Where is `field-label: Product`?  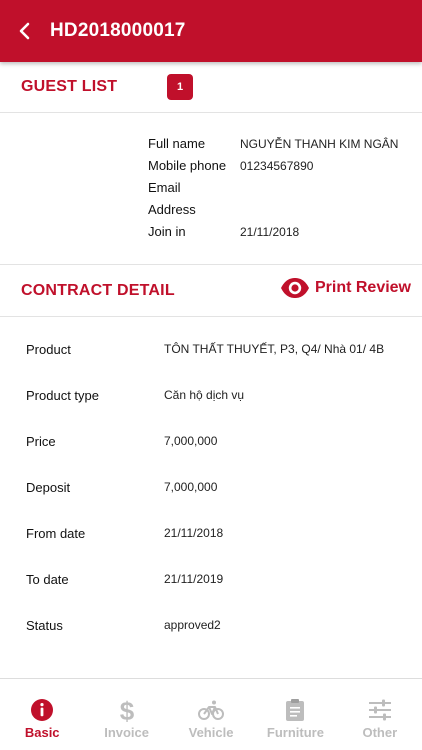
field-label: Product is located at coordinates (48, 349).